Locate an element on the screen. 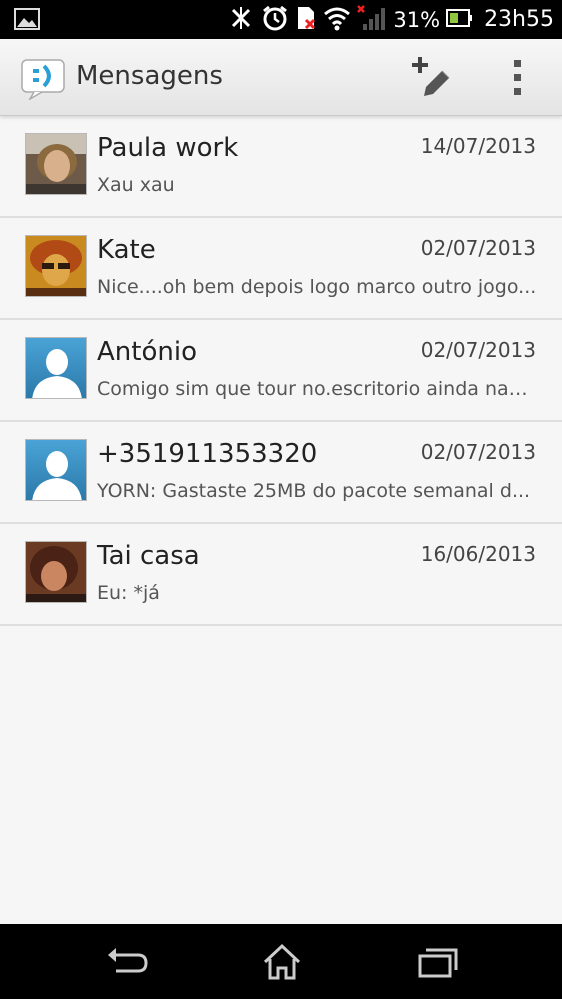 This screenshot has height=999, width=562. contact-name: +351911353320 is located at coordinates (207, 454).